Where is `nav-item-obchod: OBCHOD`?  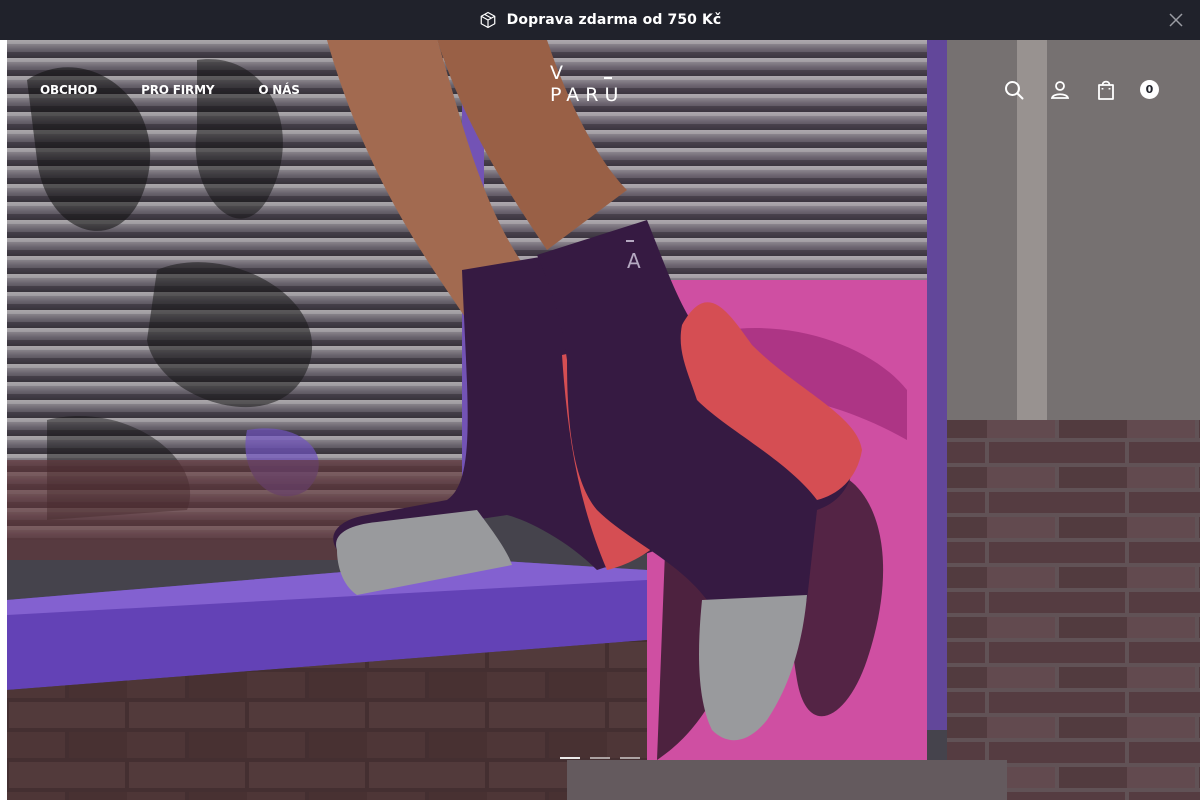
nav-item-obchod: OBCHOD is located at coordinates (68, 90).